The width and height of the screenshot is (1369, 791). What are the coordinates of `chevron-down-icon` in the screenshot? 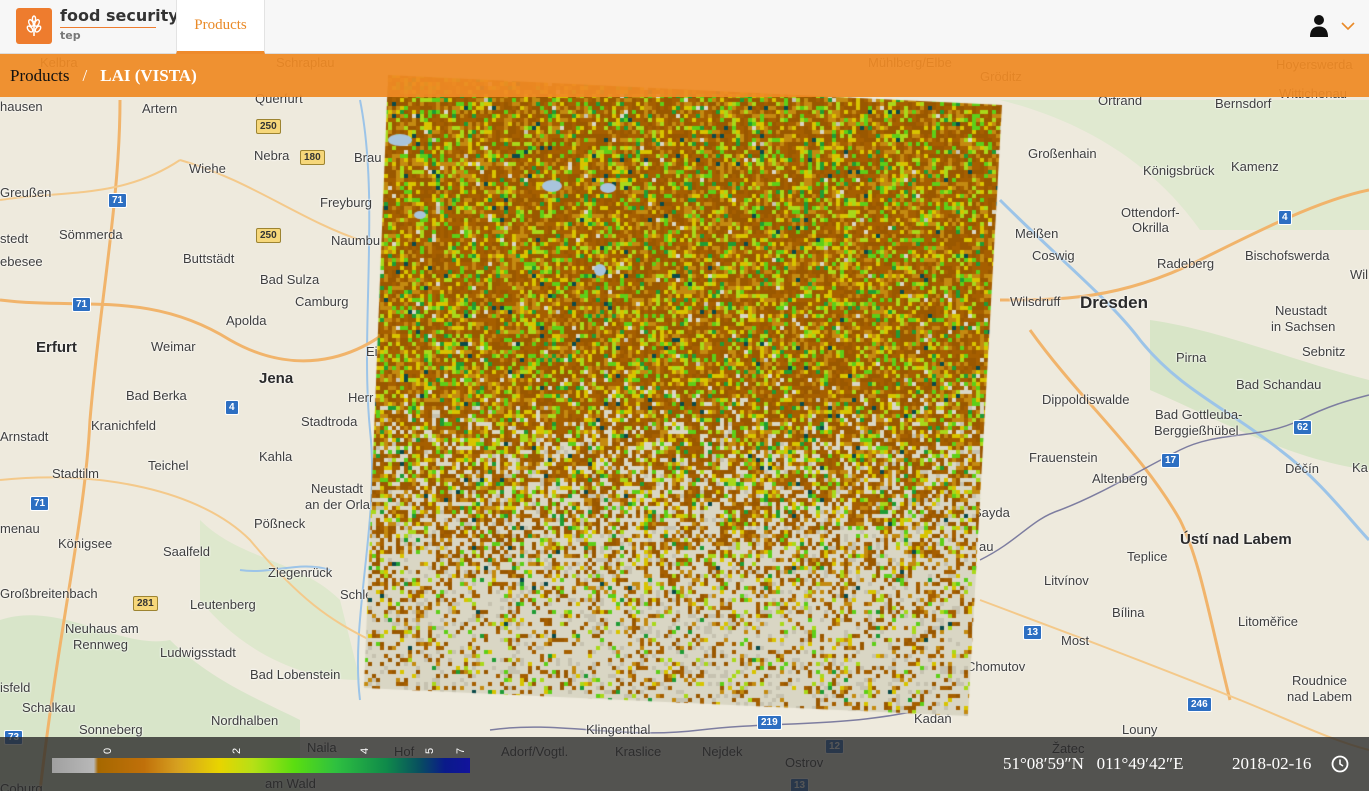 It's located at (1348, 26).